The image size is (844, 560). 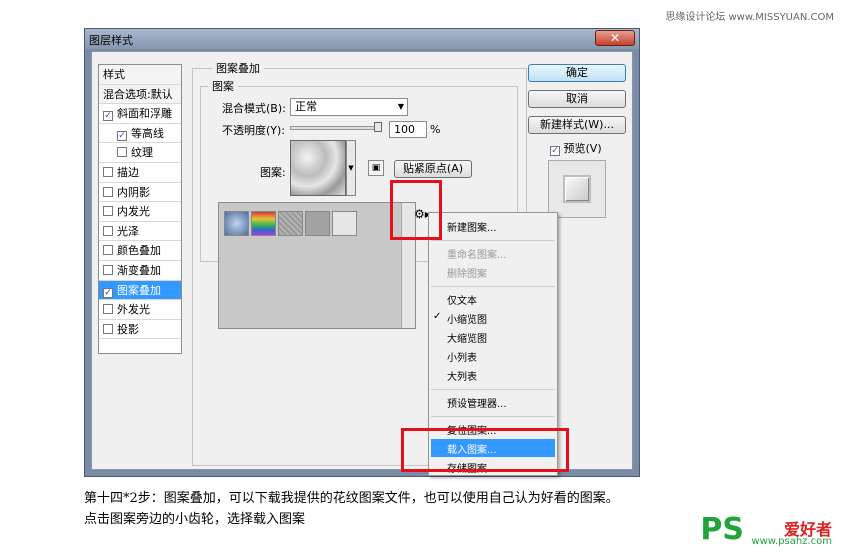 I want to click on opacity-label: 不透明度(Y):, so click(x=254, y=130).